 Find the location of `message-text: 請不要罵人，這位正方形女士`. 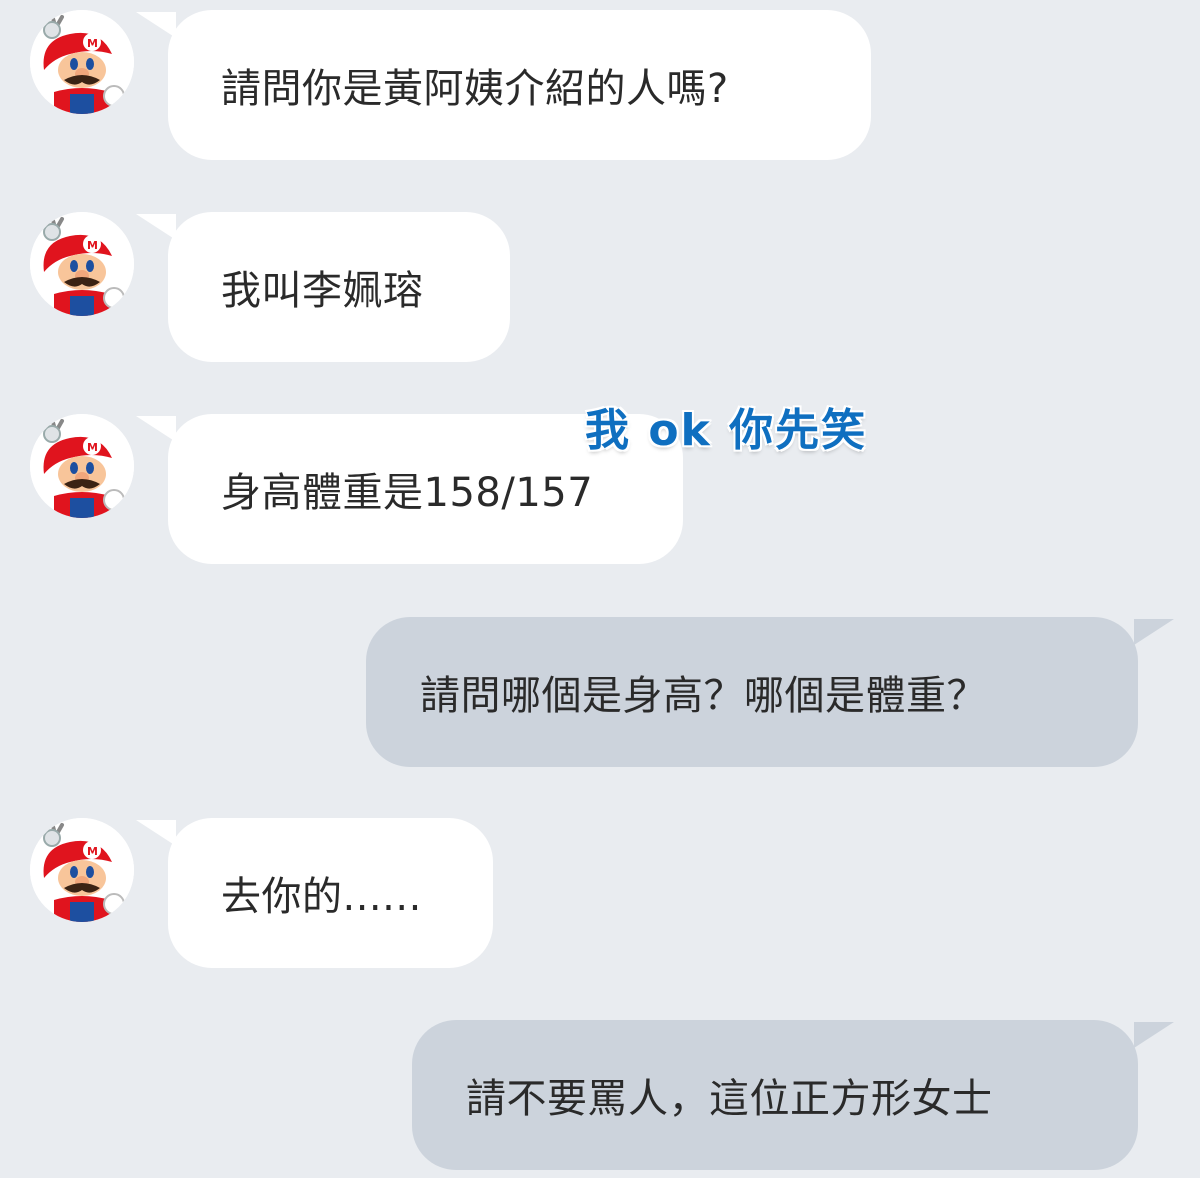

message-text: 請不要罵人，這位正方形女士 is located at coordinates (729, 1099).